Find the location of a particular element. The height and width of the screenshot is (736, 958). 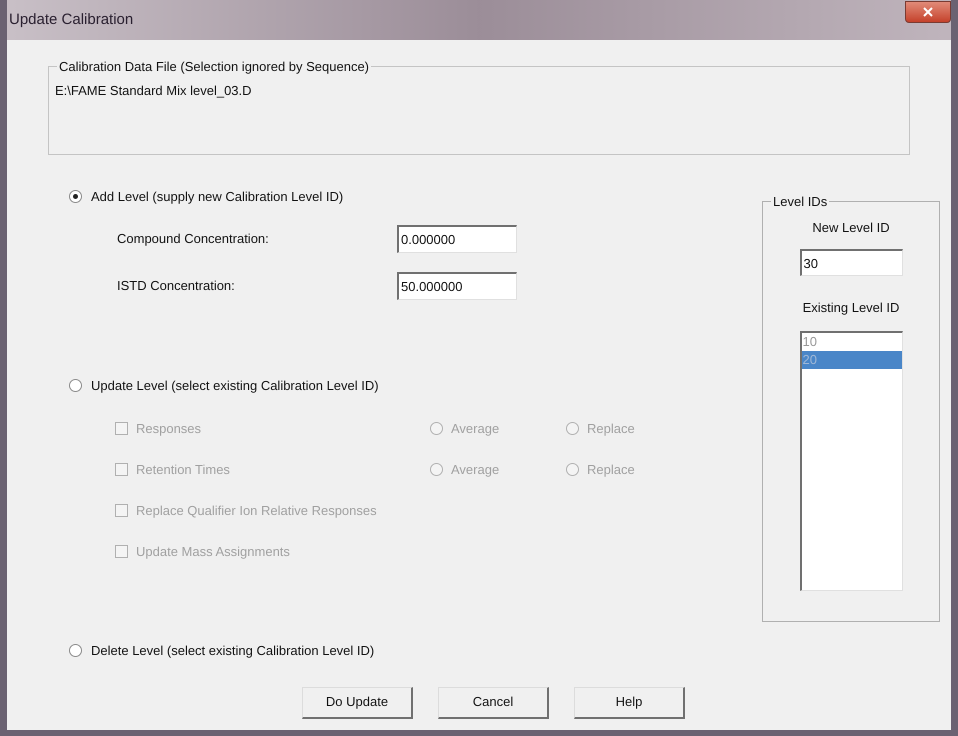

dialog-button: Cancel is located at coordinates (493, 702).